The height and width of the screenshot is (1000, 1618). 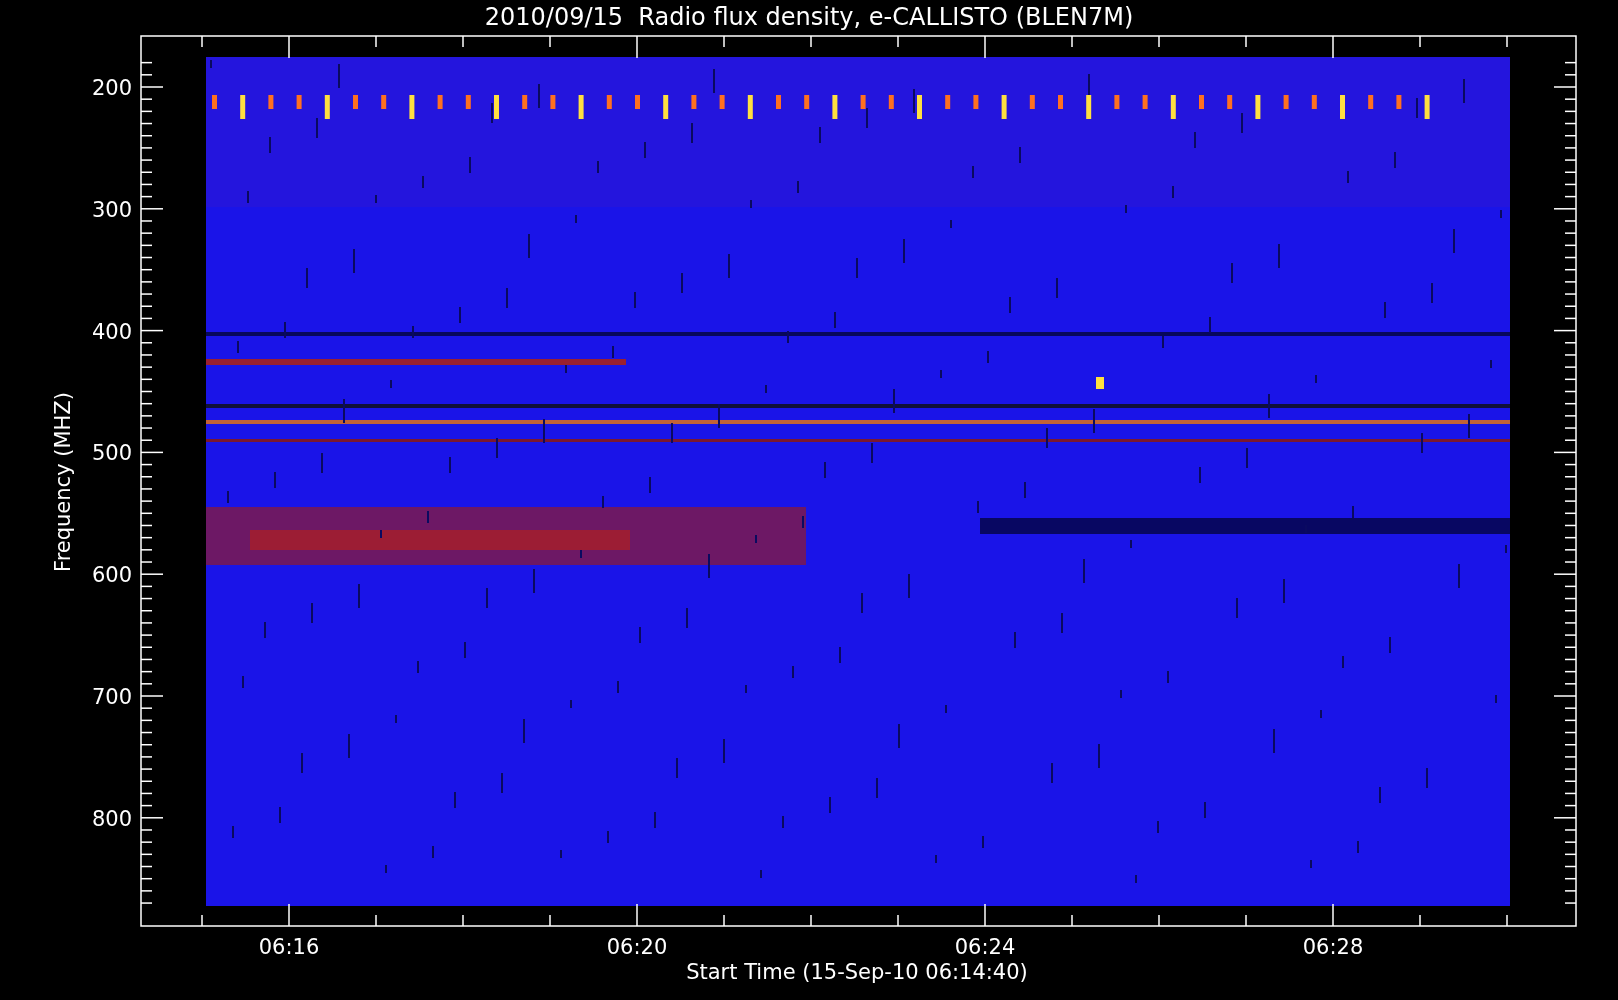 I want to click on axis-tick-label: 300, so click(x=111, y=209).